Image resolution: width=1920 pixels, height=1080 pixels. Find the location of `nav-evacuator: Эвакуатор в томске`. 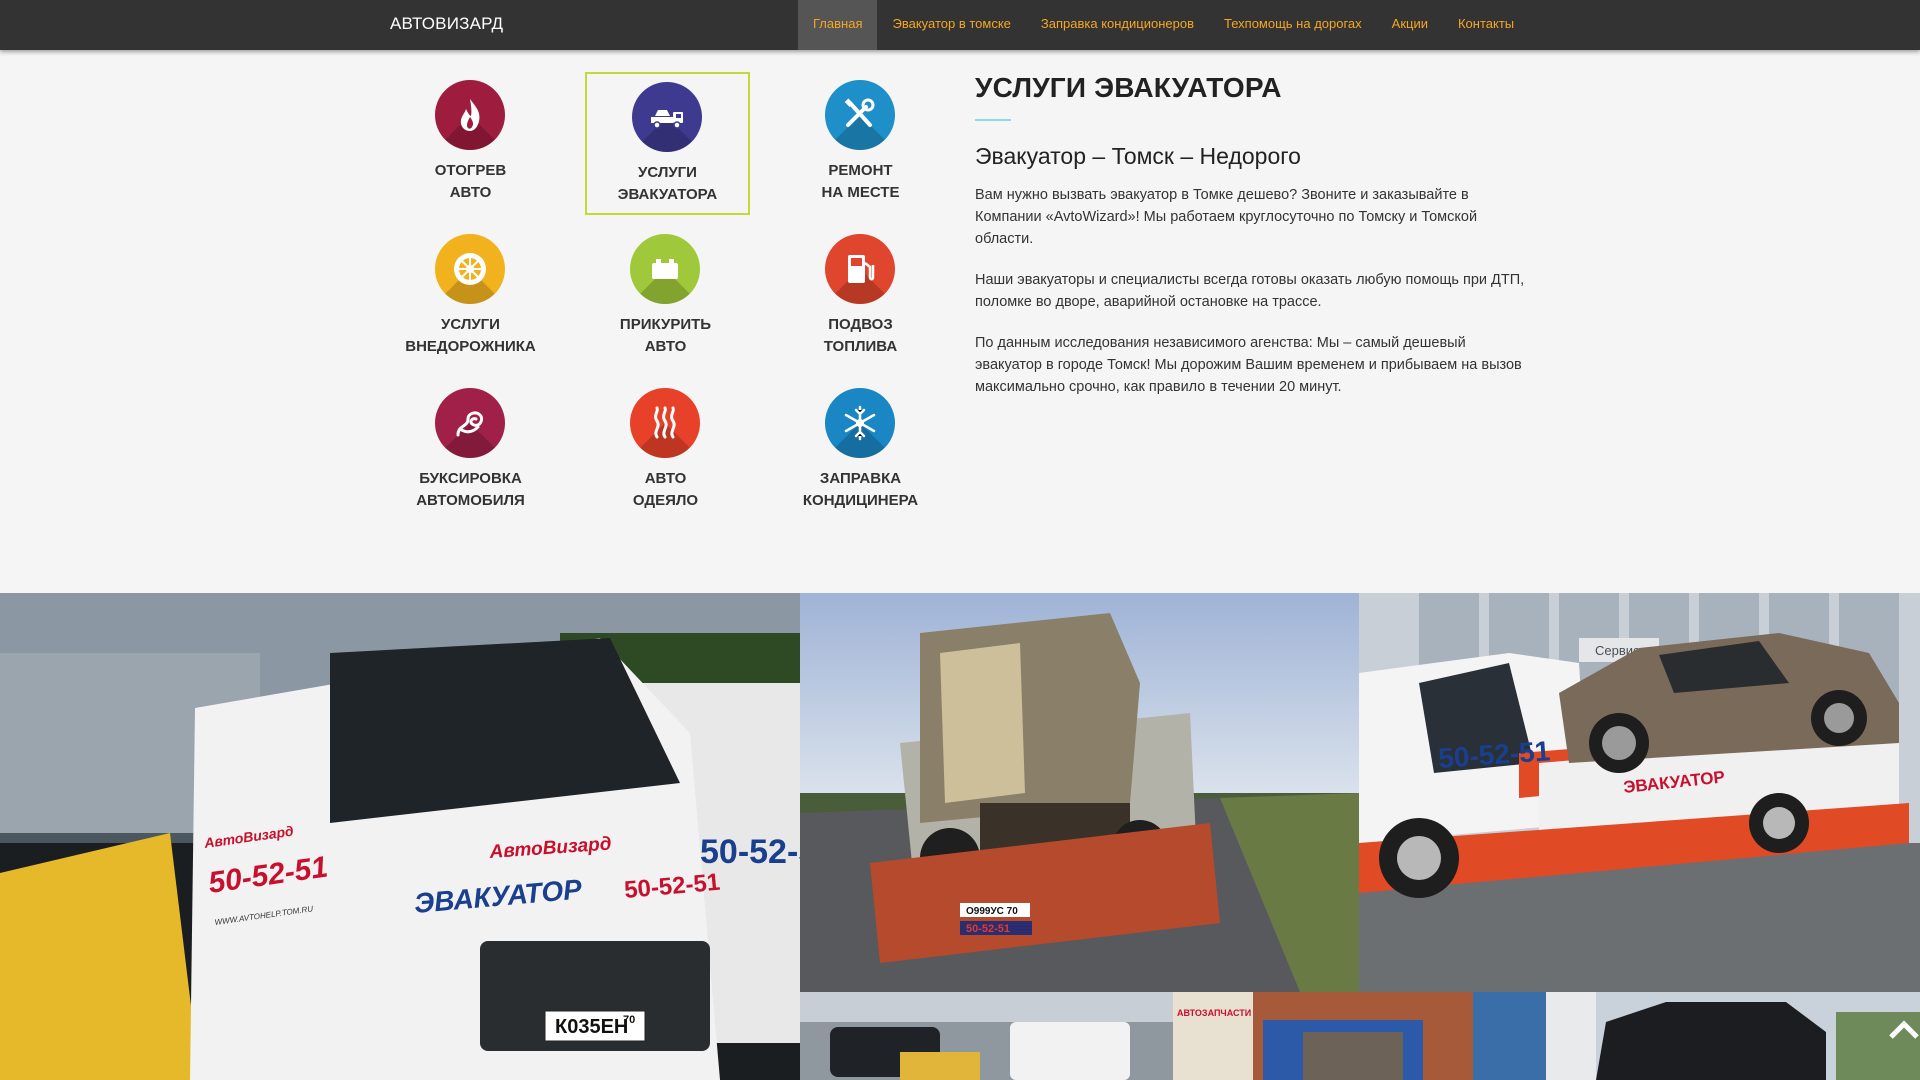

nav-evacuator: Эвакуатор в томске is located at coordinates (951, 25).